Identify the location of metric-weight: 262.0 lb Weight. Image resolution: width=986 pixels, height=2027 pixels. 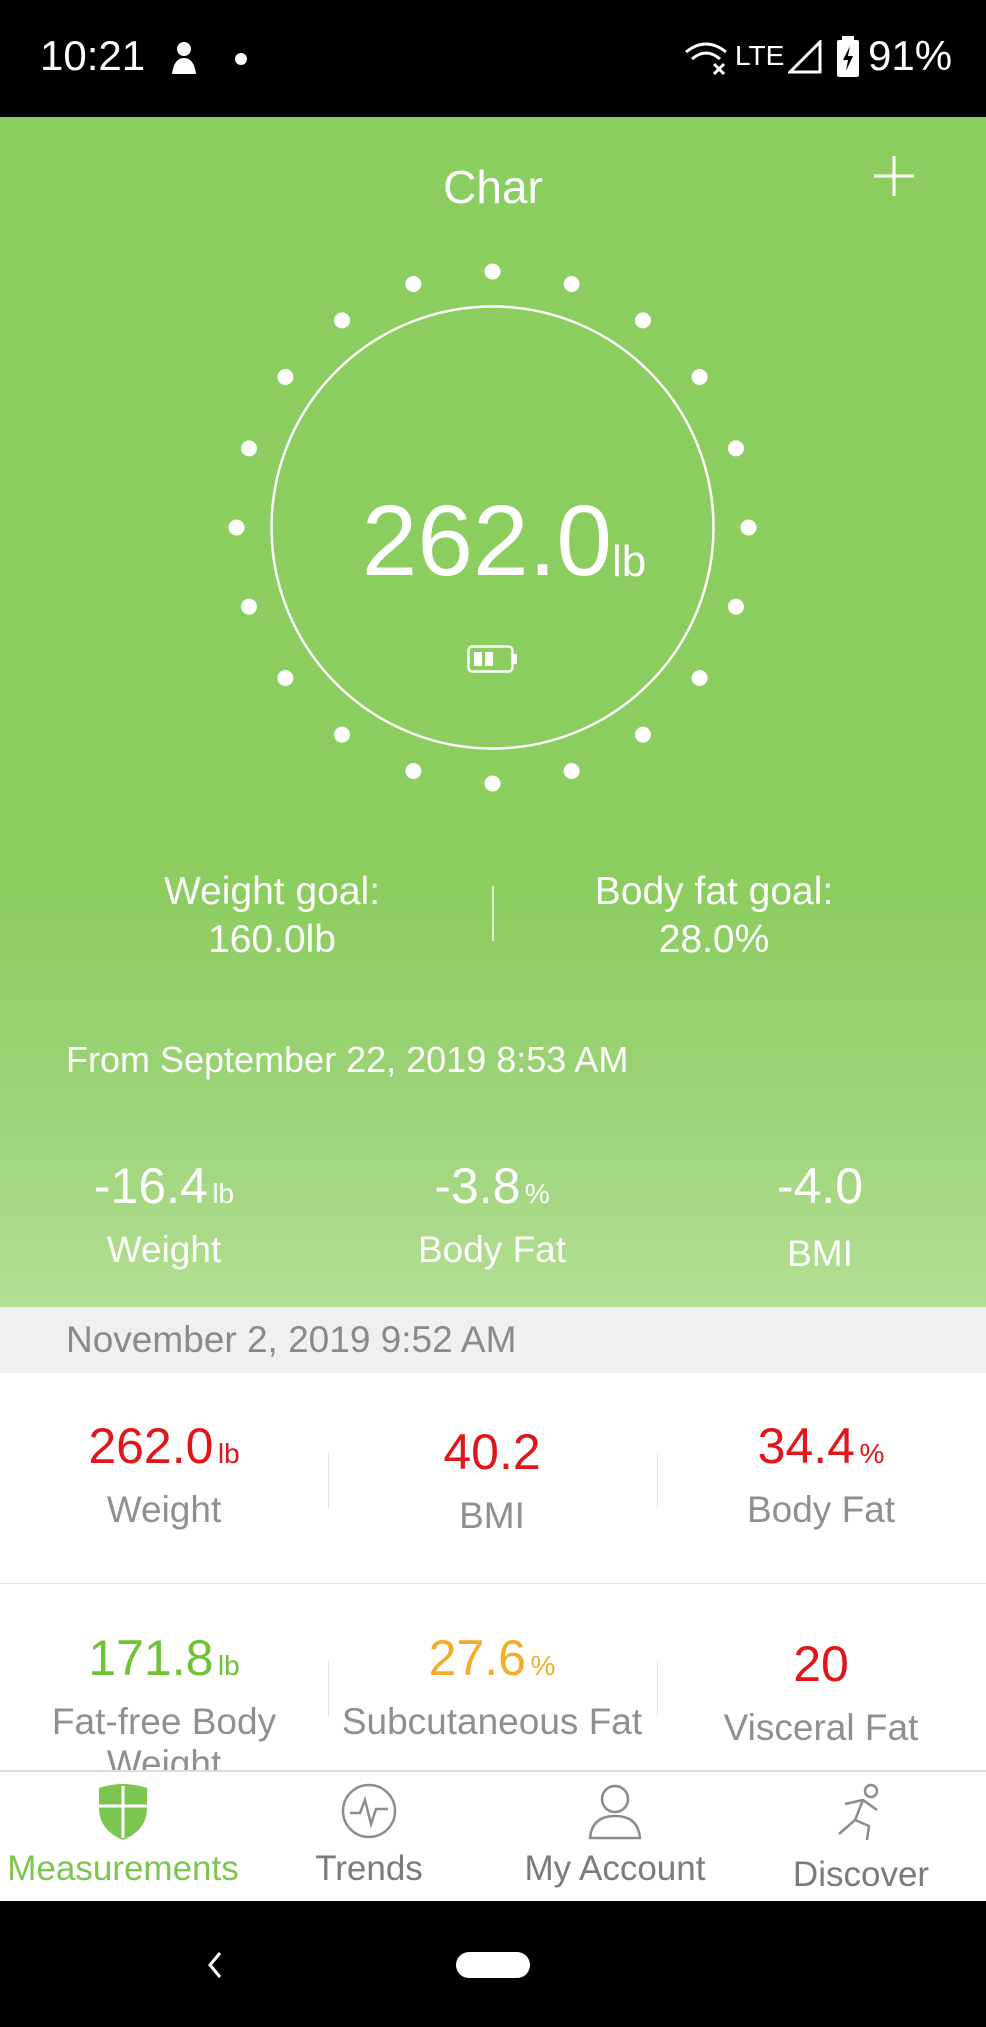
(164, 1474).